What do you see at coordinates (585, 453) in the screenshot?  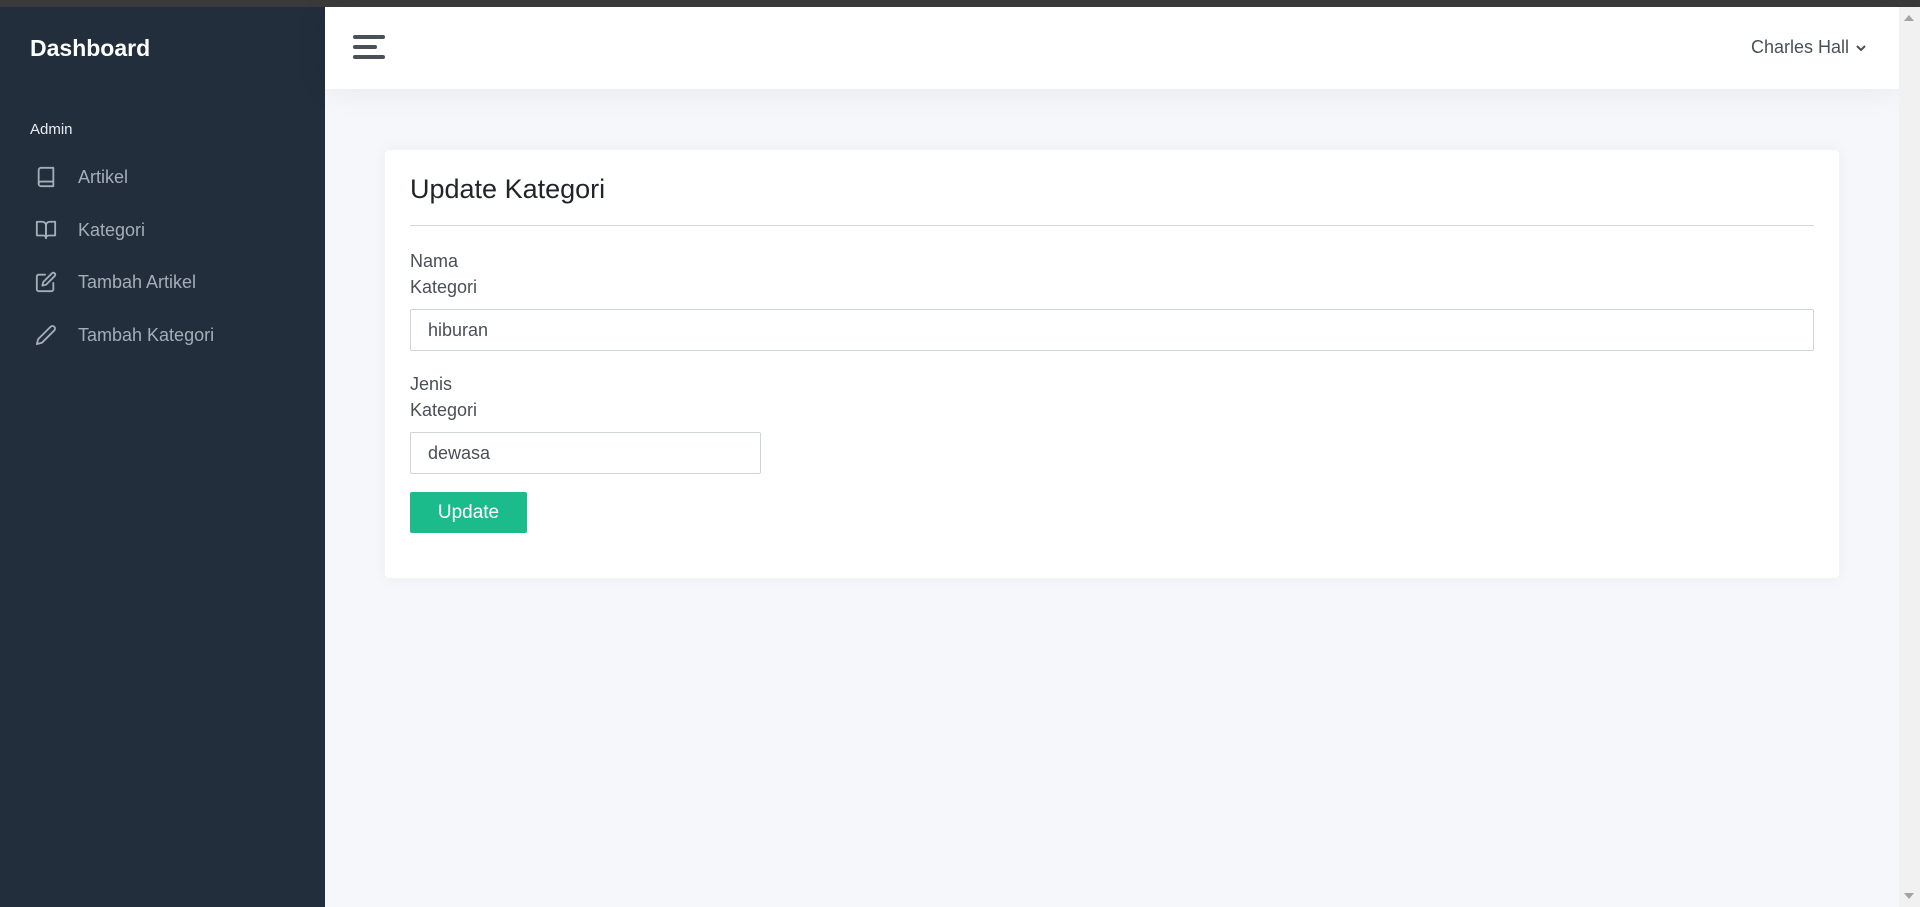 I see `jenis-kategori-input` at bounding box center [585, 453].